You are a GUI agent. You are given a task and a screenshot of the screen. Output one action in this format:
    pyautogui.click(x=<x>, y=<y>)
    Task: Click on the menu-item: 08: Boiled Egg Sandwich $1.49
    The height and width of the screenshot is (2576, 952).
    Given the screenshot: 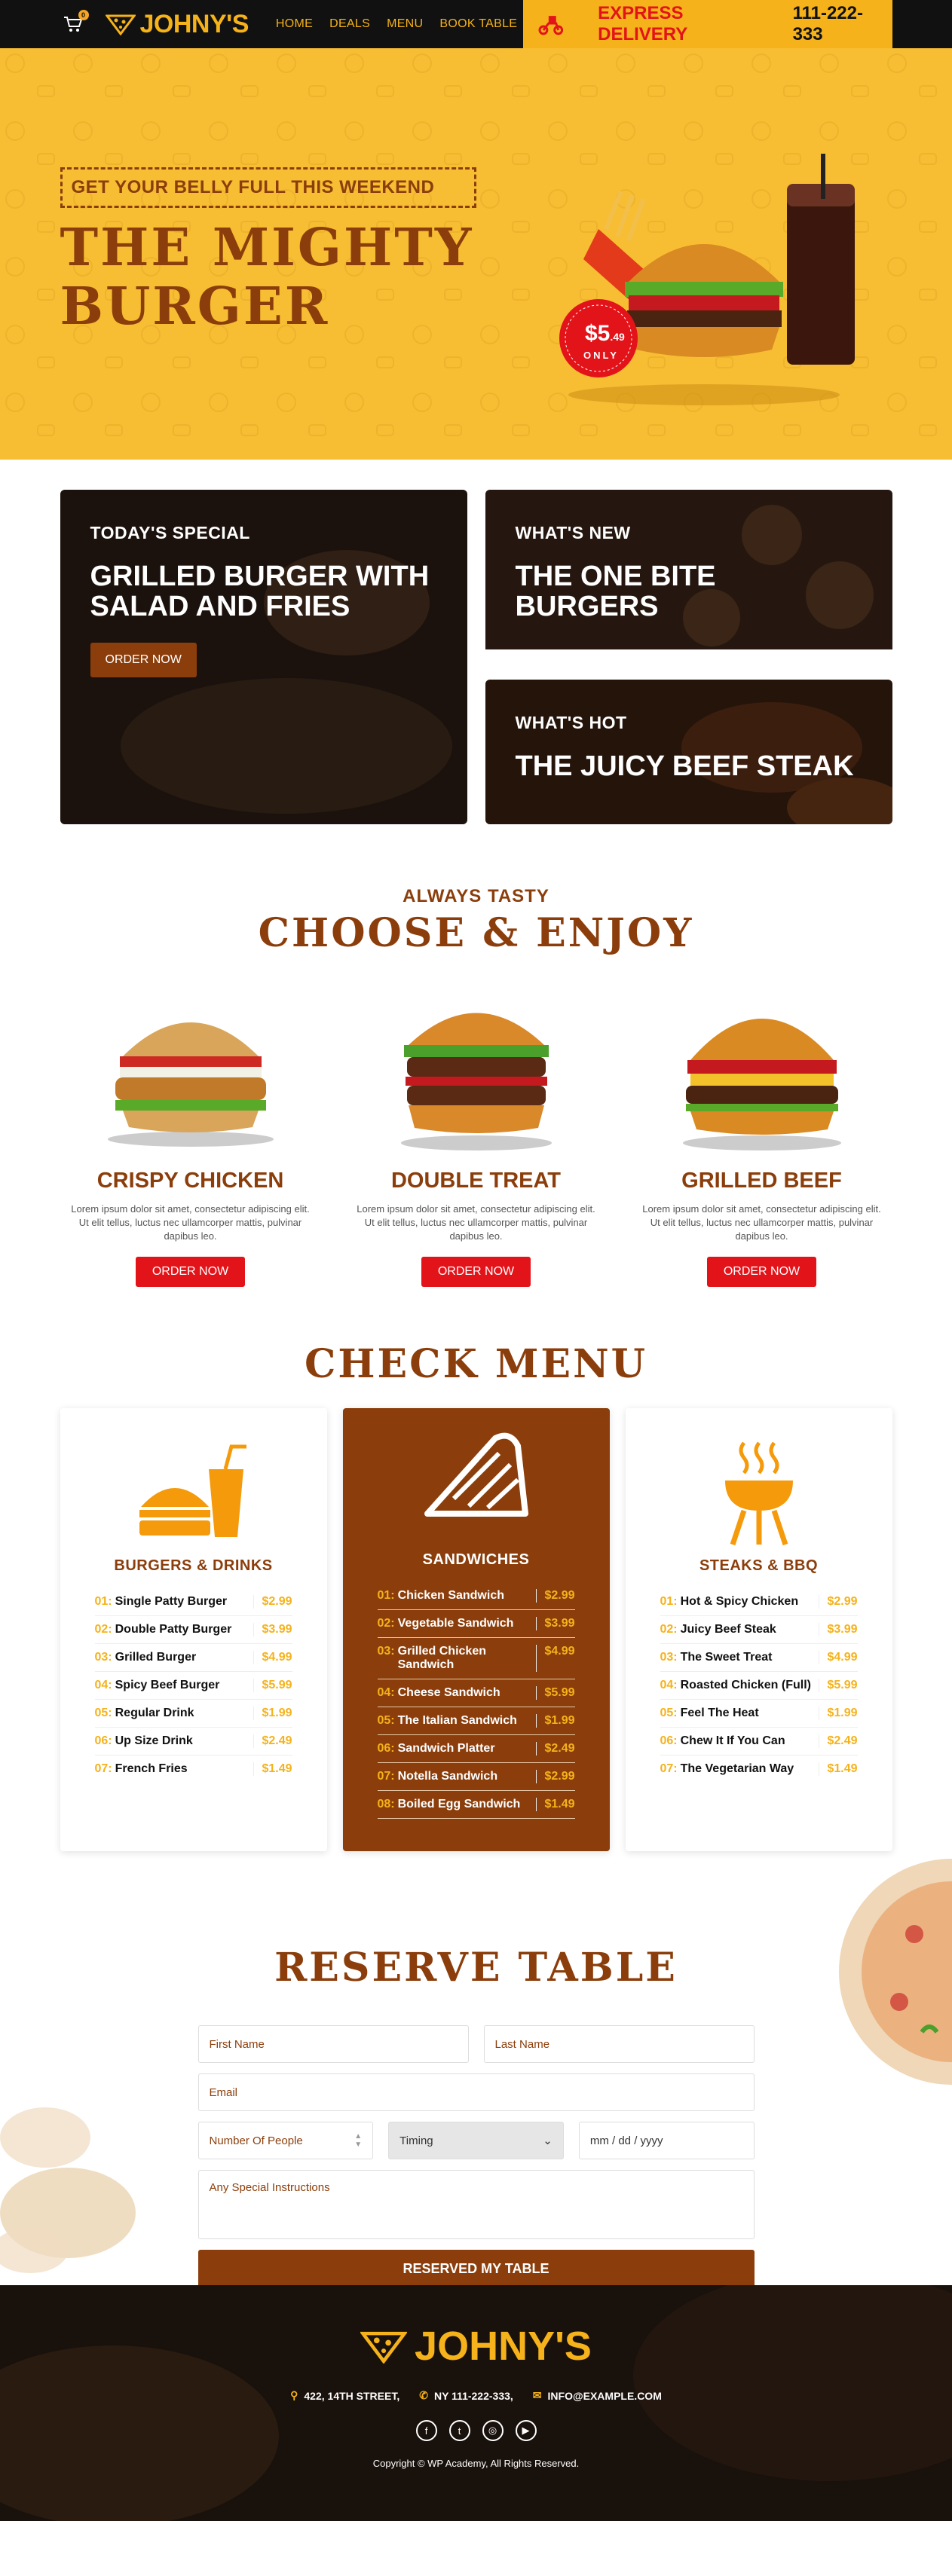 What is the action you would take?
    pyautogui.click(x=476, y=1805)
    